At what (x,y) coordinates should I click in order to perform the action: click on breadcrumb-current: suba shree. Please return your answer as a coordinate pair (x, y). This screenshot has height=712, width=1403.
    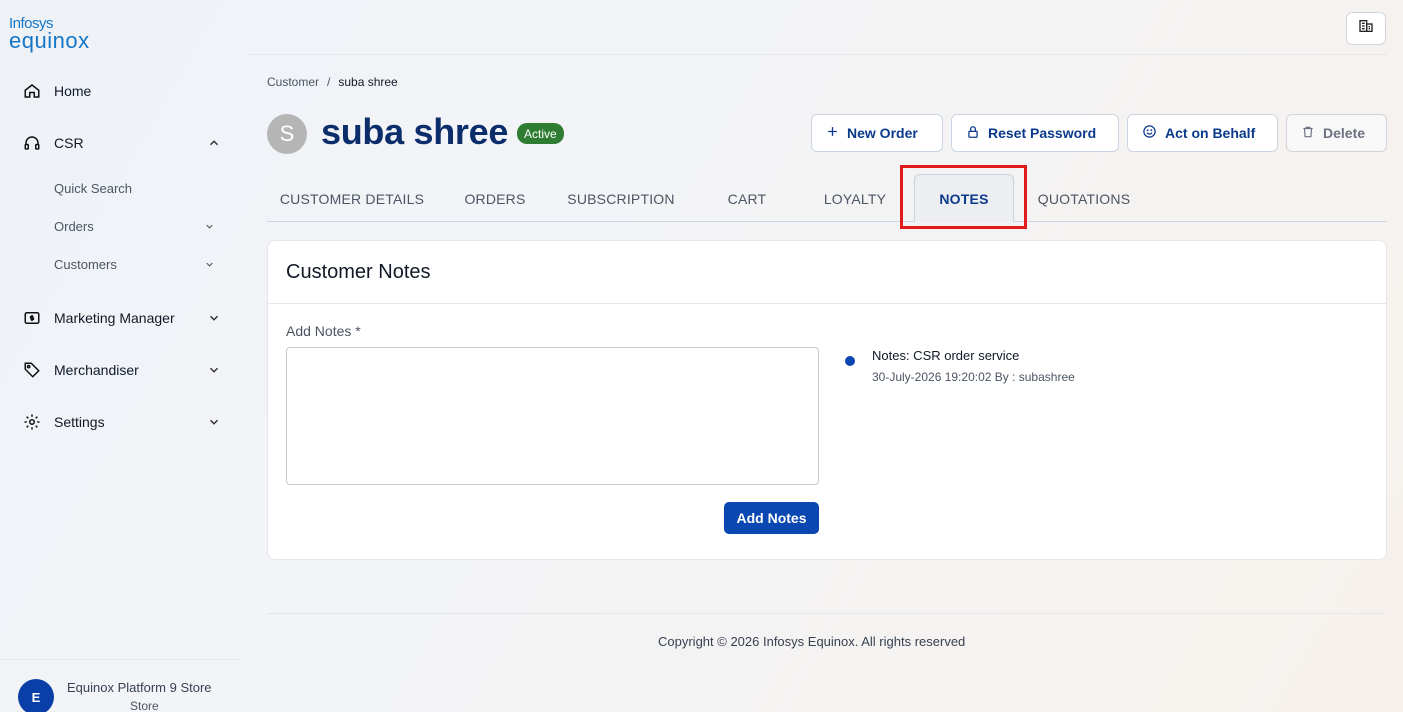
    Looking at the image, I should click on (368, 82).